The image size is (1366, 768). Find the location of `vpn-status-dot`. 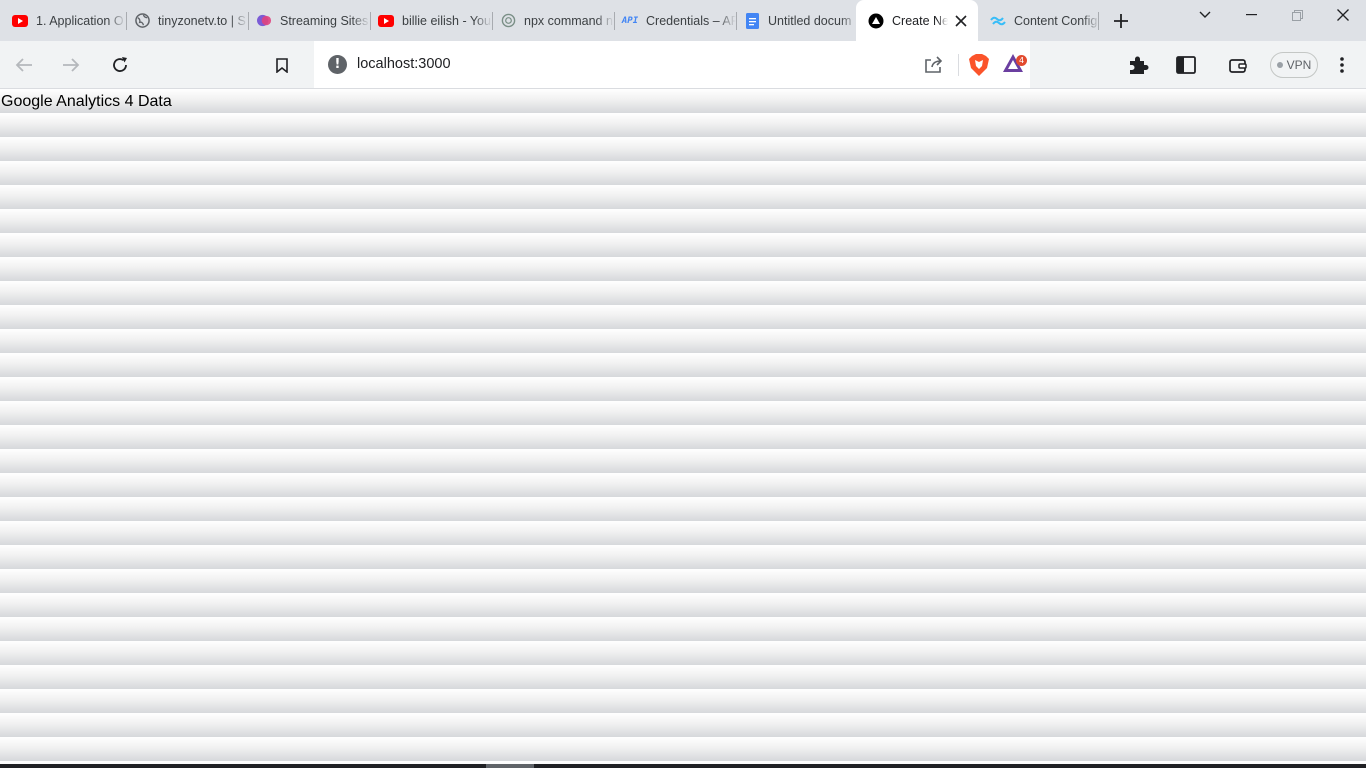

vpn-status-dot is located at coordinates (1279, 65).